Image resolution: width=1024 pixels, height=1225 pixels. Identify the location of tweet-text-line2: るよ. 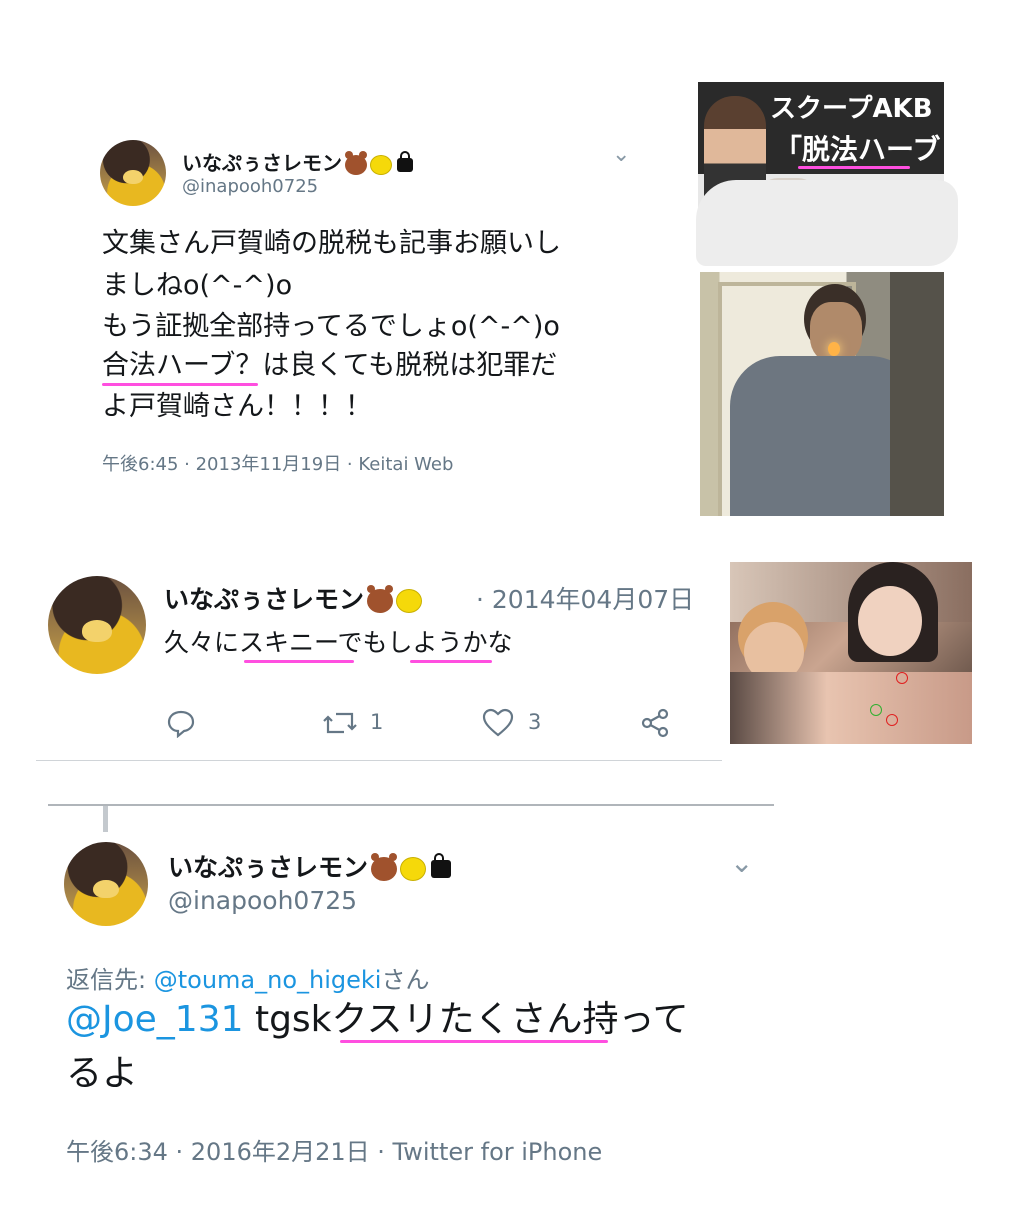
(102, 1073).